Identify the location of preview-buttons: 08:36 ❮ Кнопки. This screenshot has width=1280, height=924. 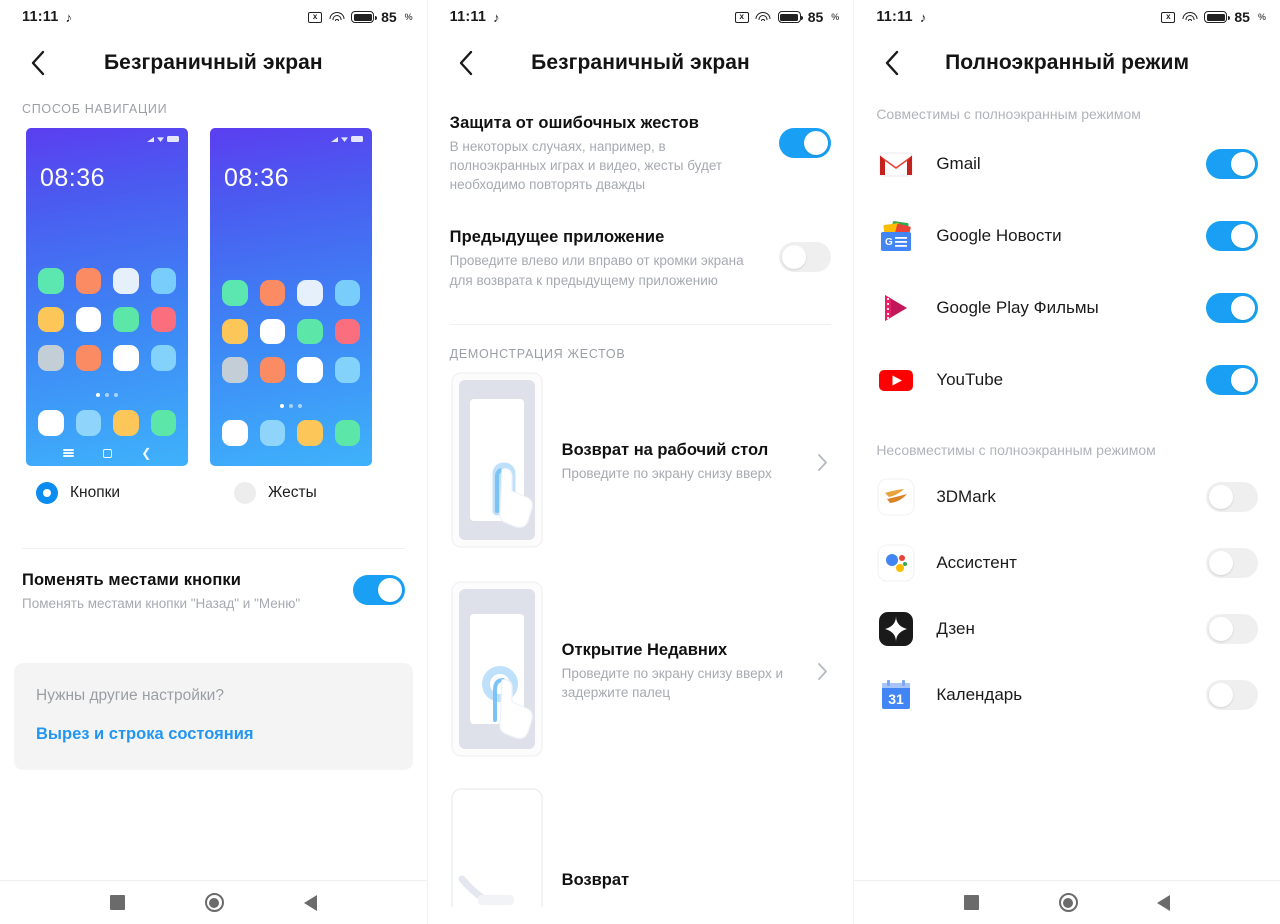
(107, 316).